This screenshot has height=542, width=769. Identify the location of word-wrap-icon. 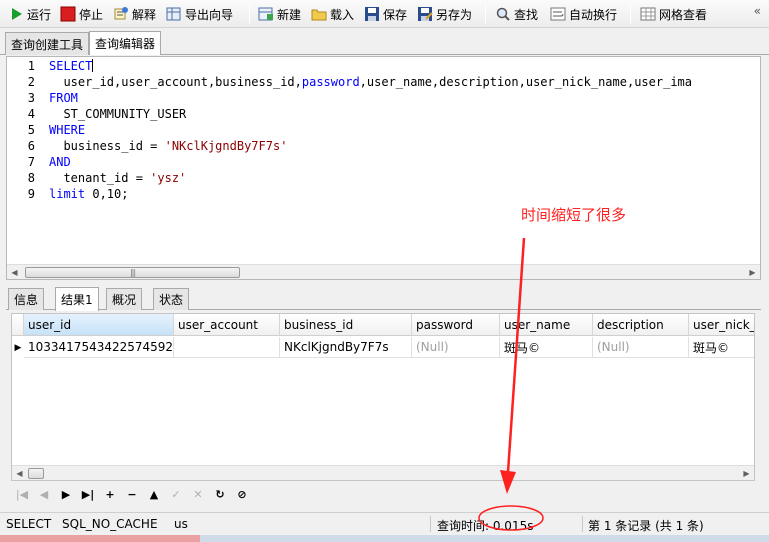
(558, 14).